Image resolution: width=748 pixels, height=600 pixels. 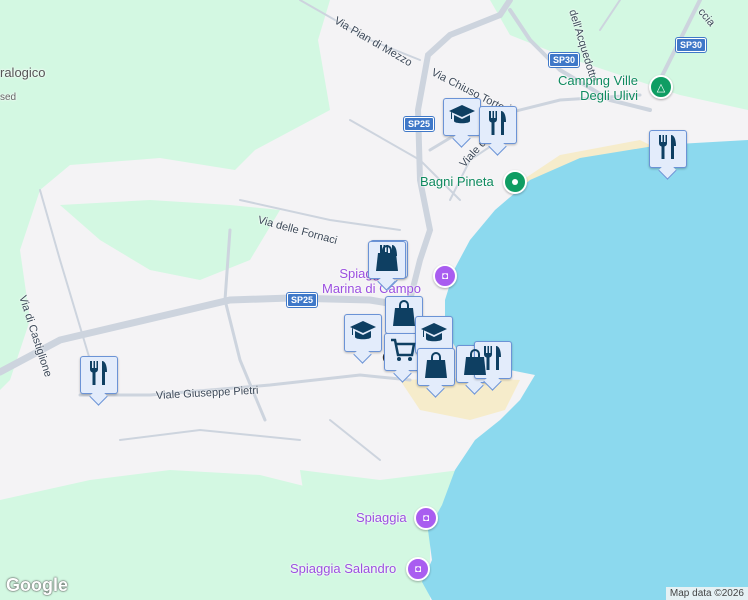 I want to click on camping-label: Camping Ville Degli Ulivi, so click(x=598, y=88).